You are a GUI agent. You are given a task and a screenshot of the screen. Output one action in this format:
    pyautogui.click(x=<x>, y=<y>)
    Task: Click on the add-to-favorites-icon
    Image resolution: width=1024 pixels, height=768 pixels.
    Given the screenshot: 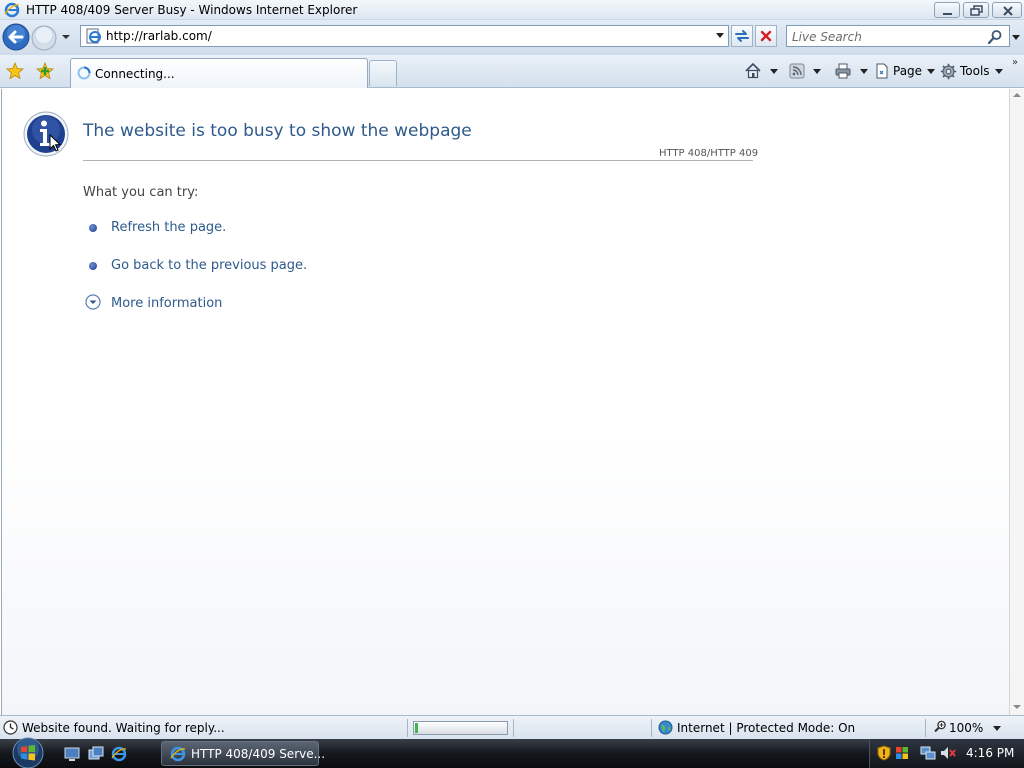 What is the action you would take?
    pyautogui.click(x=45, y=71)
    